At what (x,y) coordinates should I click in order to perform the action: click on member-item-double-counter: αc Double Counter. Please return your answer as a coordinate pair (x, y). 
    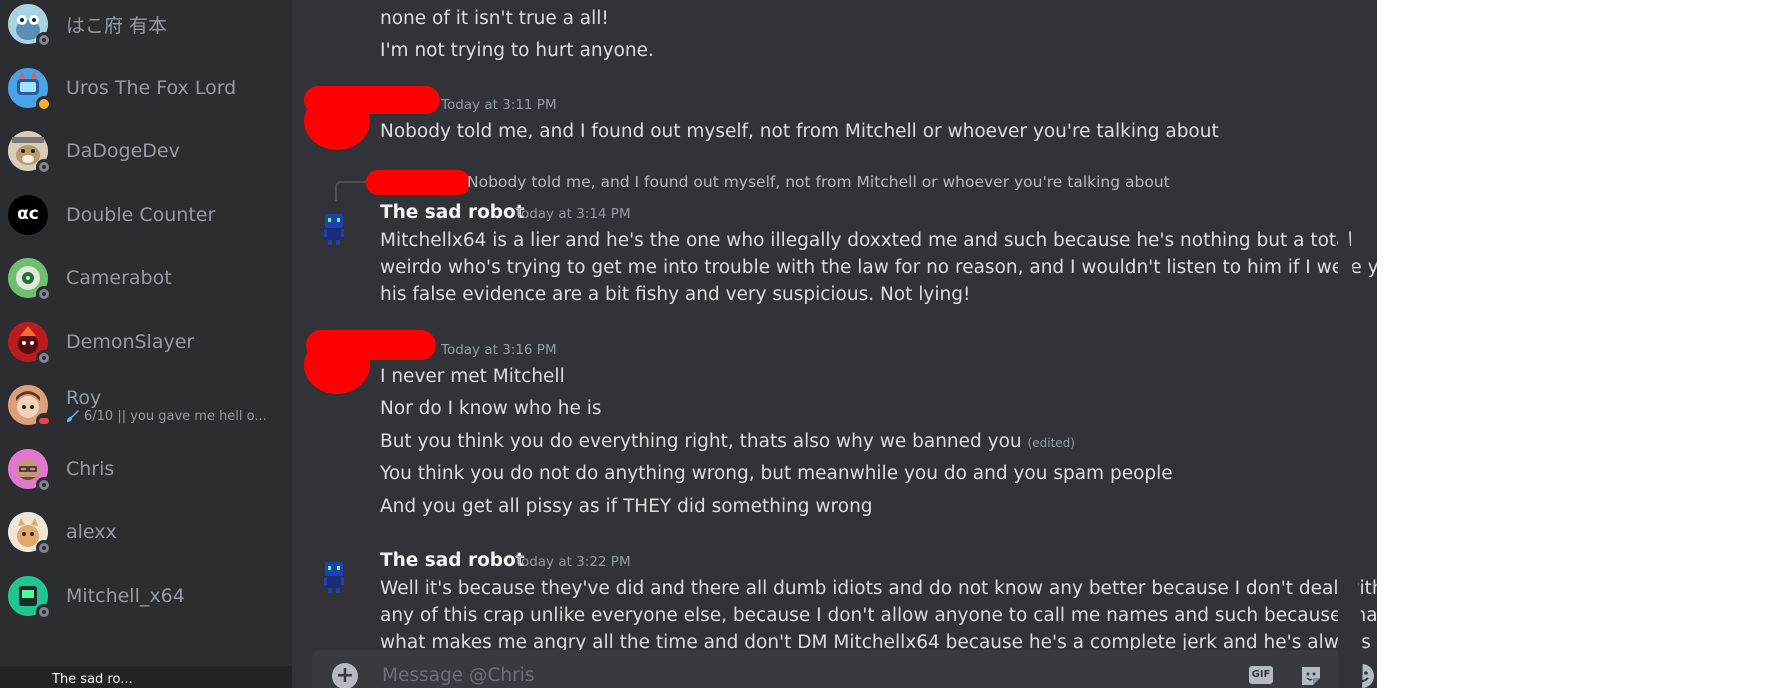
    Looking at the image, I should click on (146, 215).